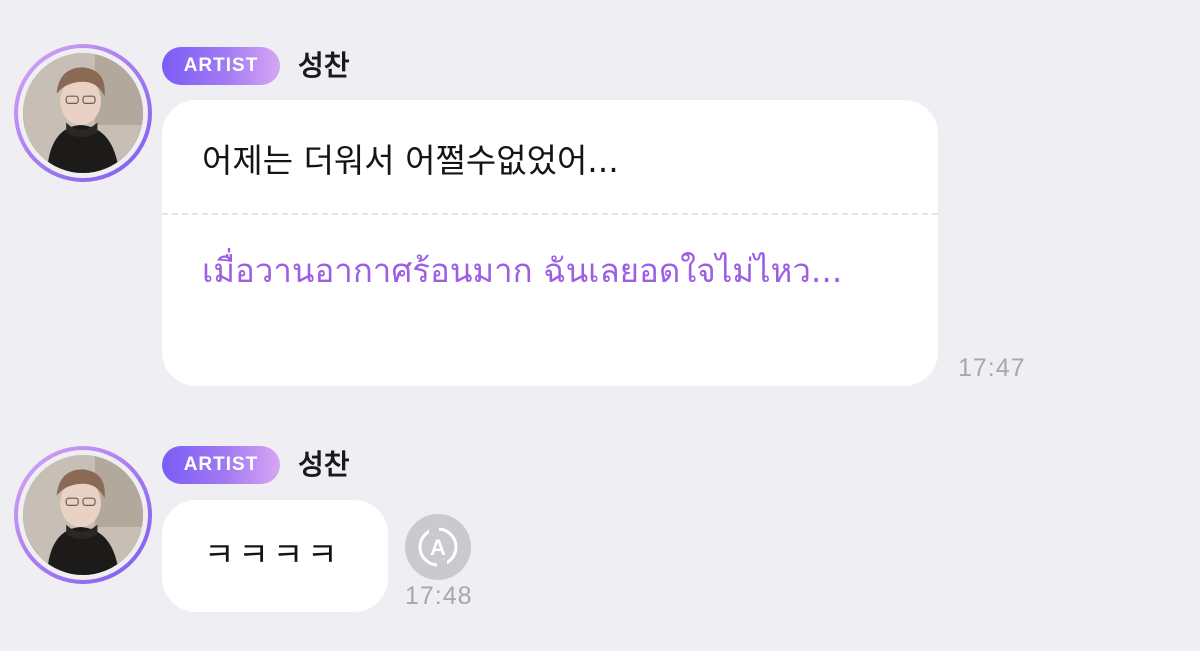 The image size is (1200, 651). I want to click on svg-text: A, so click(438, 547).